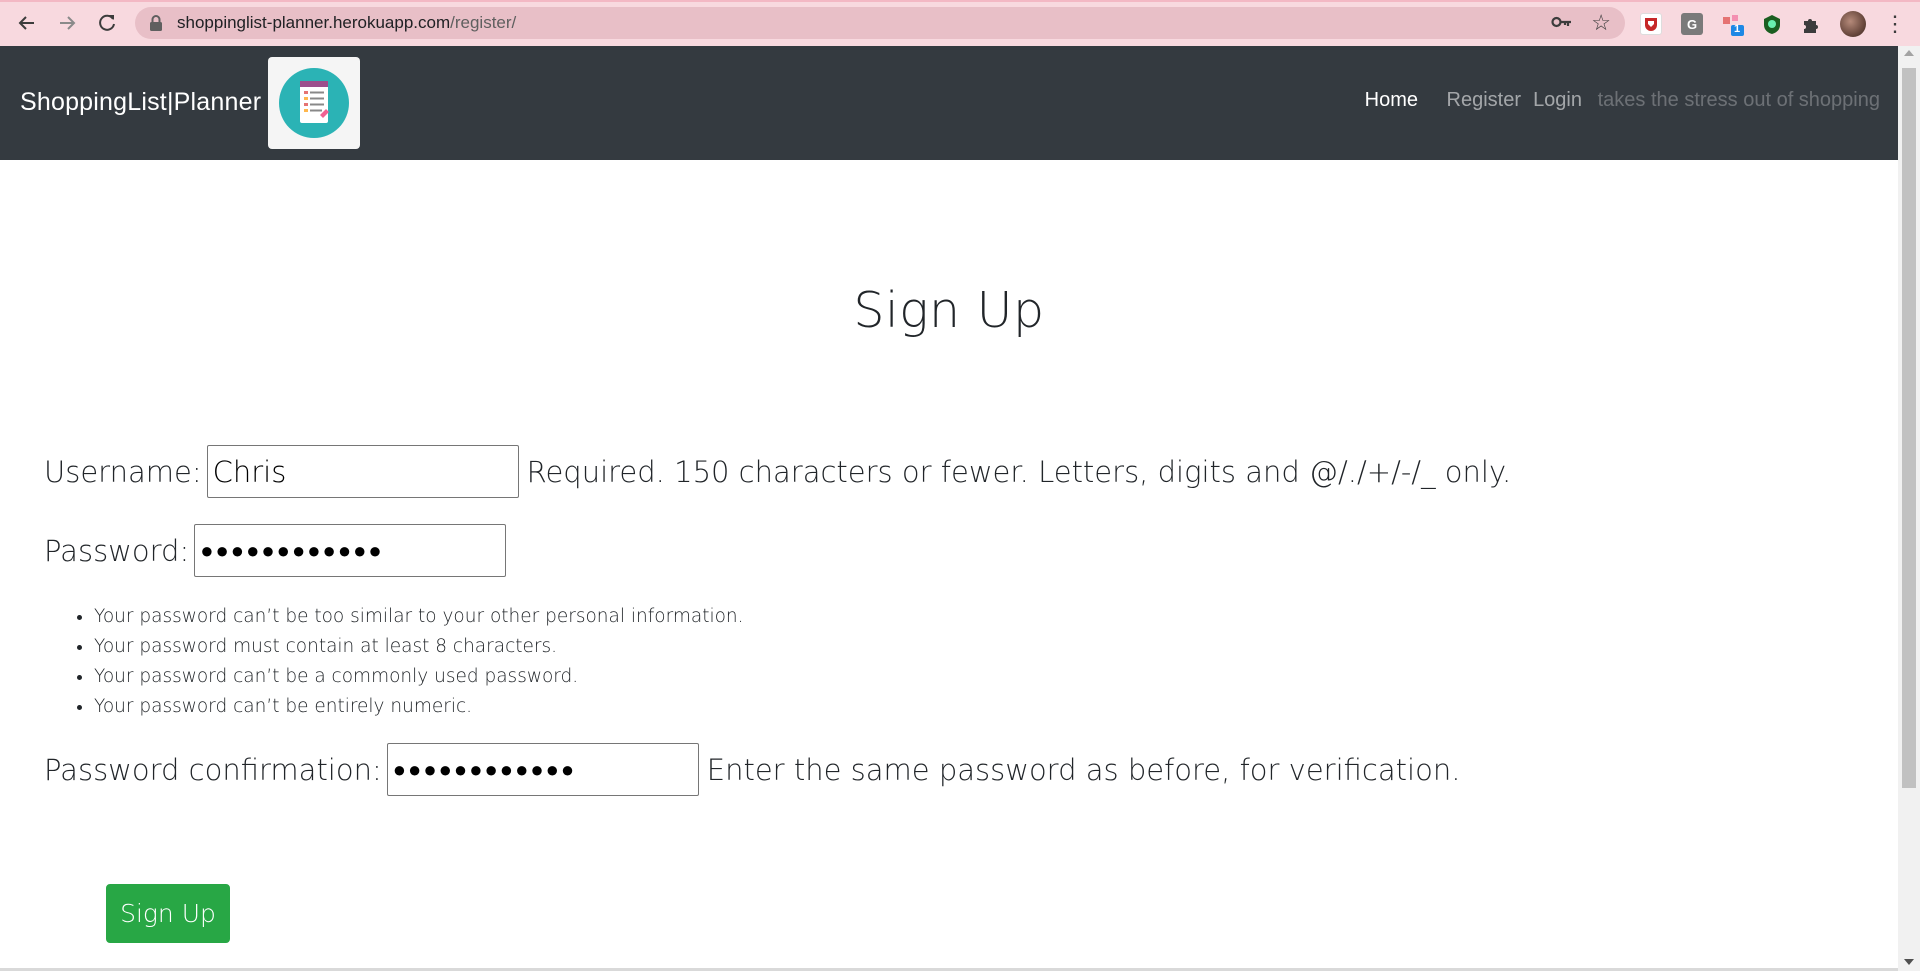 This screenshot has height=971, width=1920. Describe the element at coordinates (107, 23) in the screenshot. I see `reload-icon` at that location.